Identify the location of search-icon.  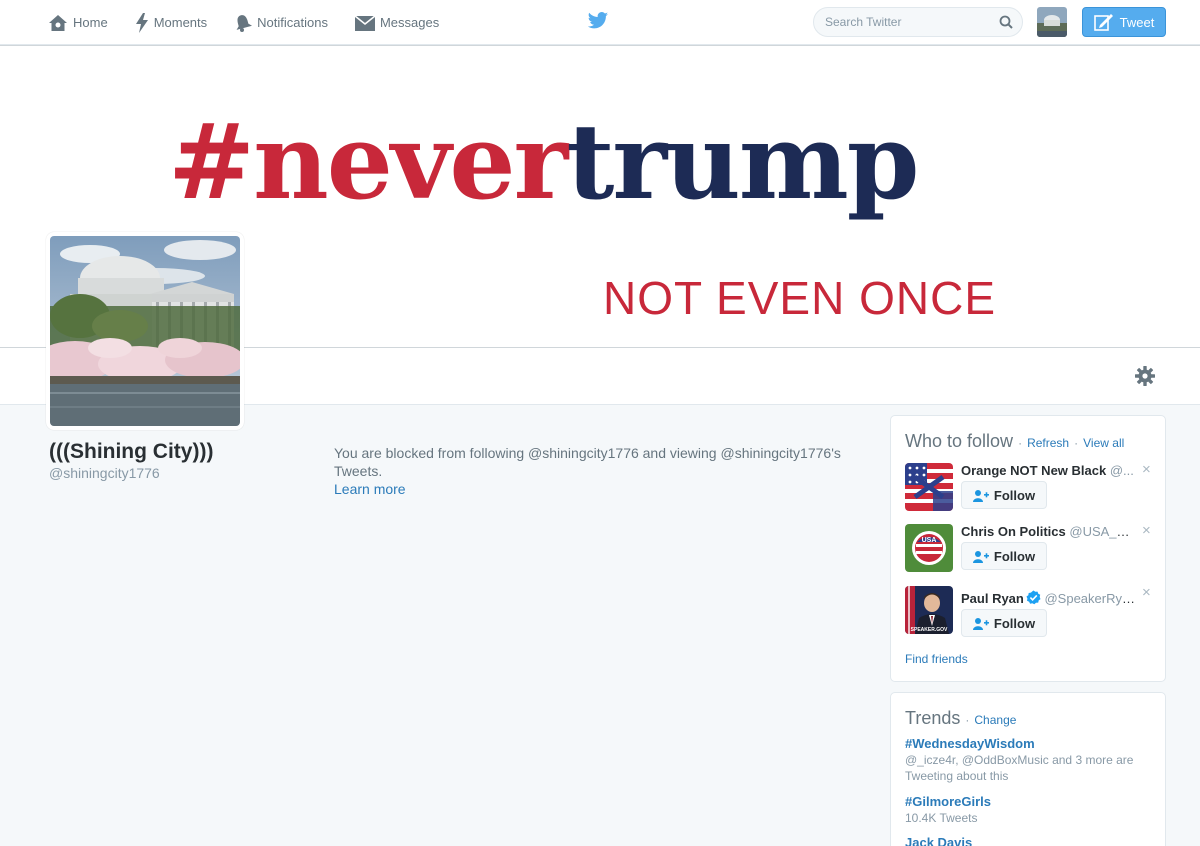
(1006, 22).